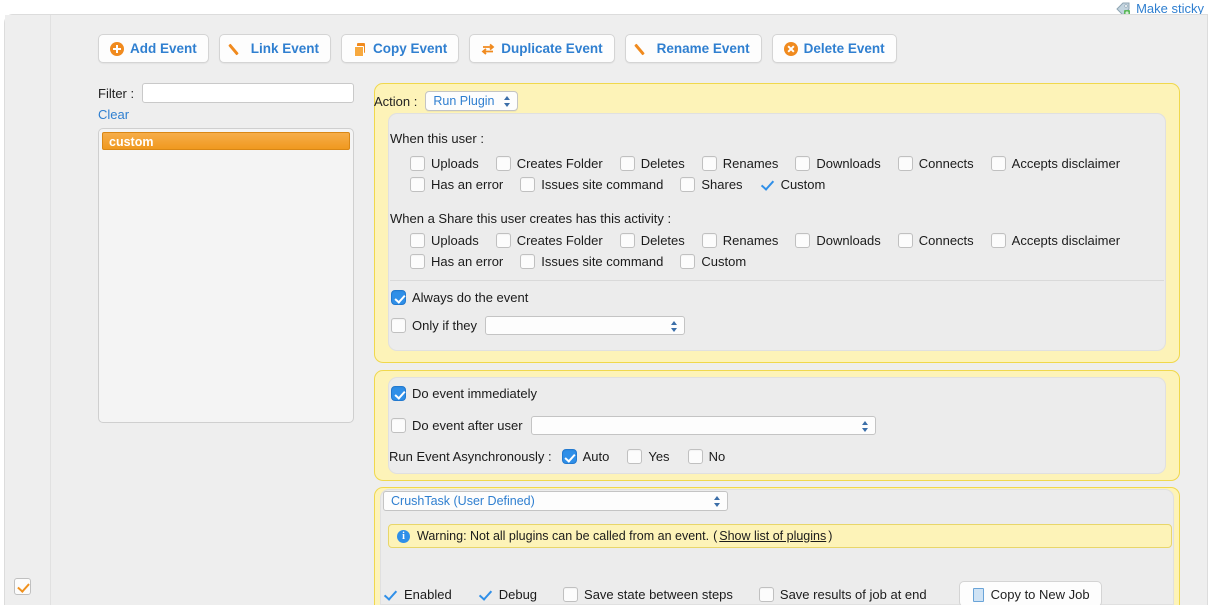 This screenshot has width=1208, height=605. What do you see at coordinates (117, 48) in the screenshot?
I see `circle-plus-icon` at bounding box center [117, 48].